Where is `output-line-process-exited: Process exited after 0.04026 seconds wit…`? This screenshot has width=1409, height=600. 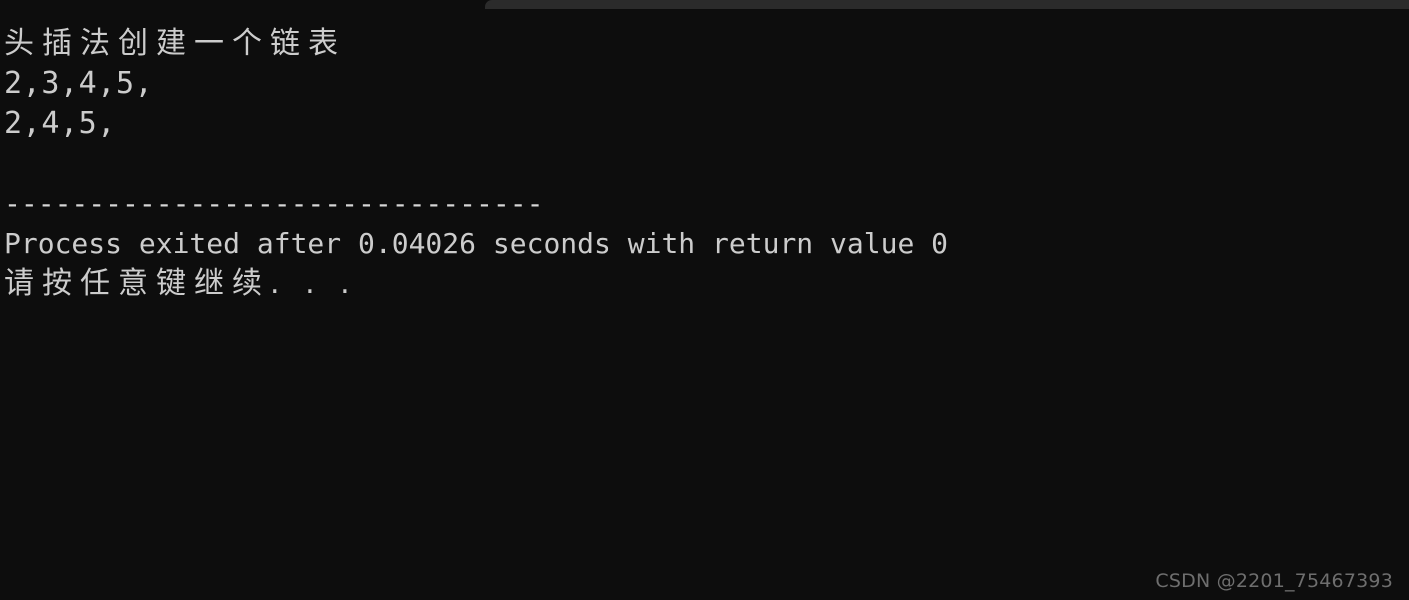 output-line-process-exited: Process exited after 0.04026 seconds wit… is located at coordinates (476, 243).